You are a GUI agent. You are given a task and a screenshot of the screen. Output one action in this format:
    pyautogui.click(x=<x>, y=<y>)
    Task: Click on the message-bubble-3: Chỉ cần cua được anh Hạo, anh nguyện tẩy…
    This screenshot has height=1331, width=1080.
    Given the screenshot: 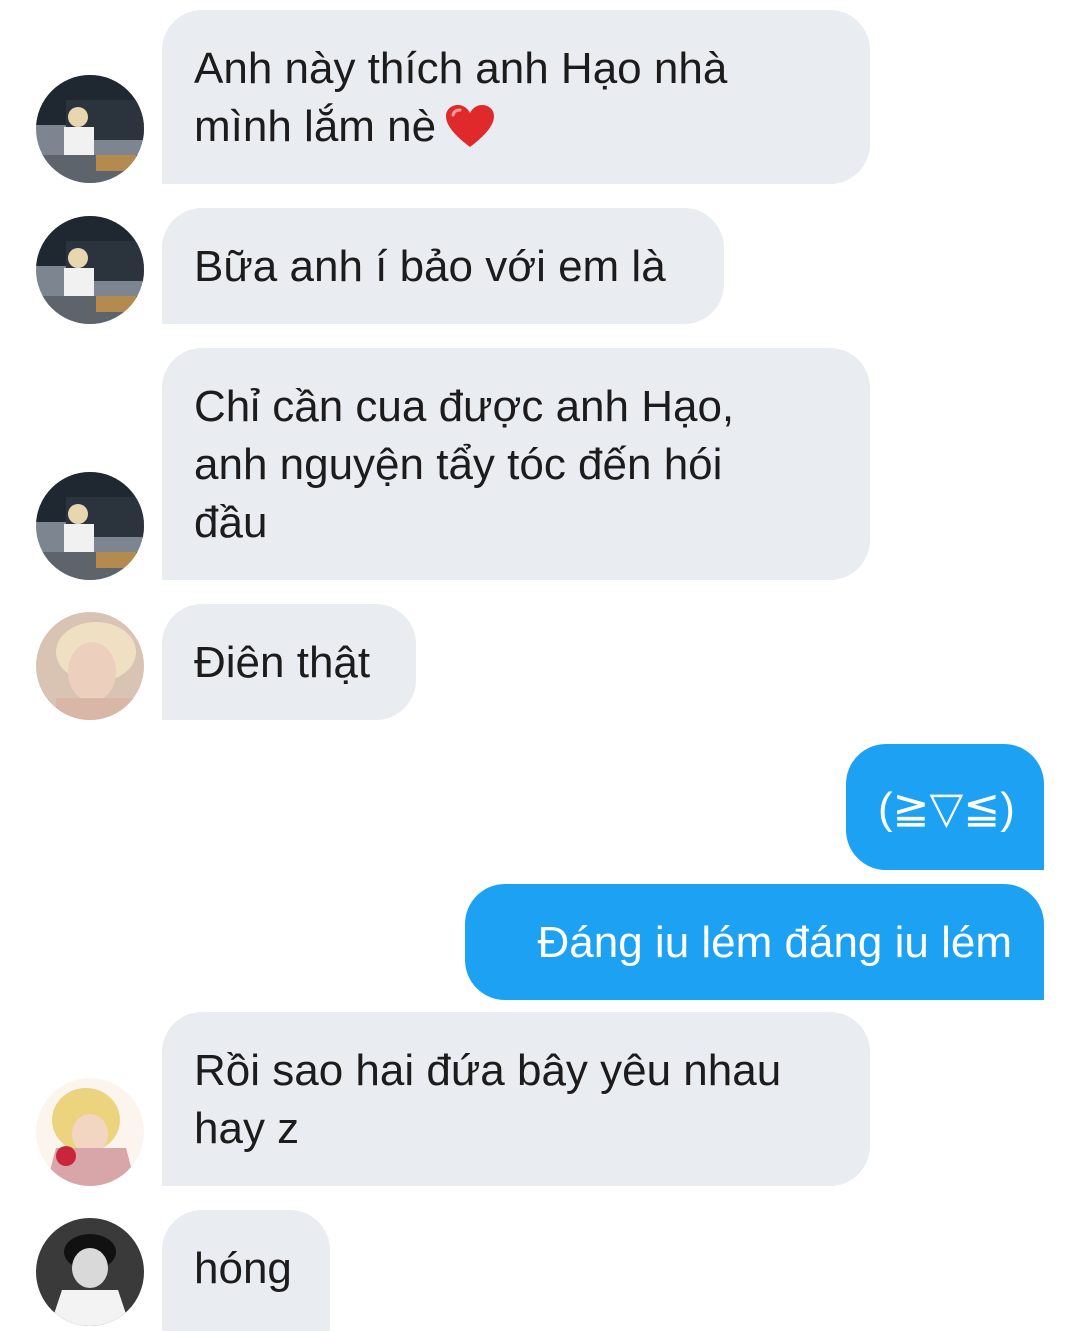 What is the action you would take?
    pyautogui.click(x=516, y=464)
    